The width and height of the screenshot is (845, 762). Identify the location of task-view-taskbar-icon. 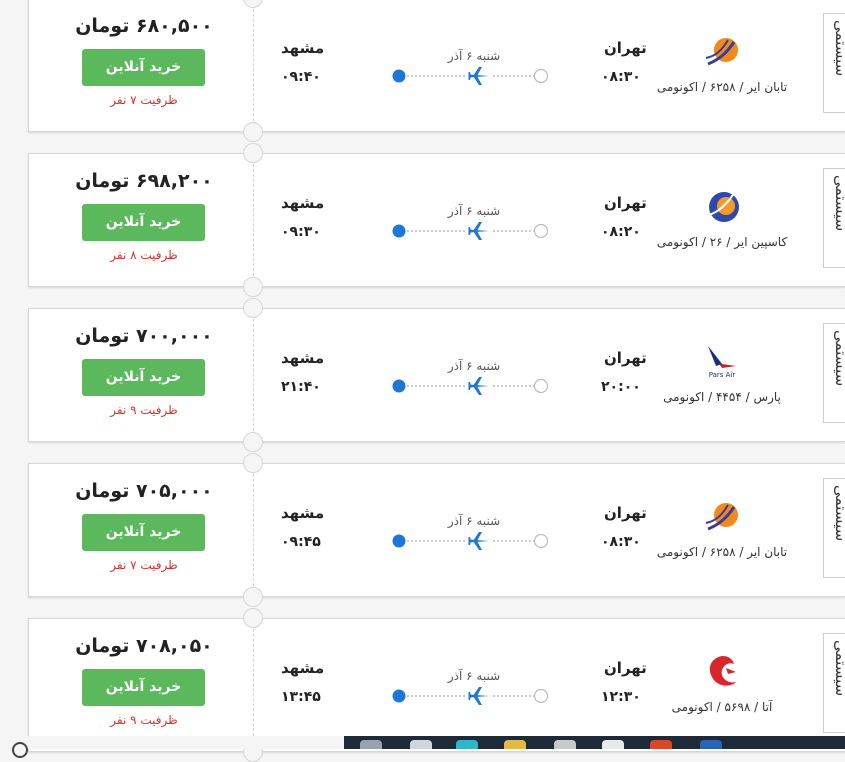
(421, 744).